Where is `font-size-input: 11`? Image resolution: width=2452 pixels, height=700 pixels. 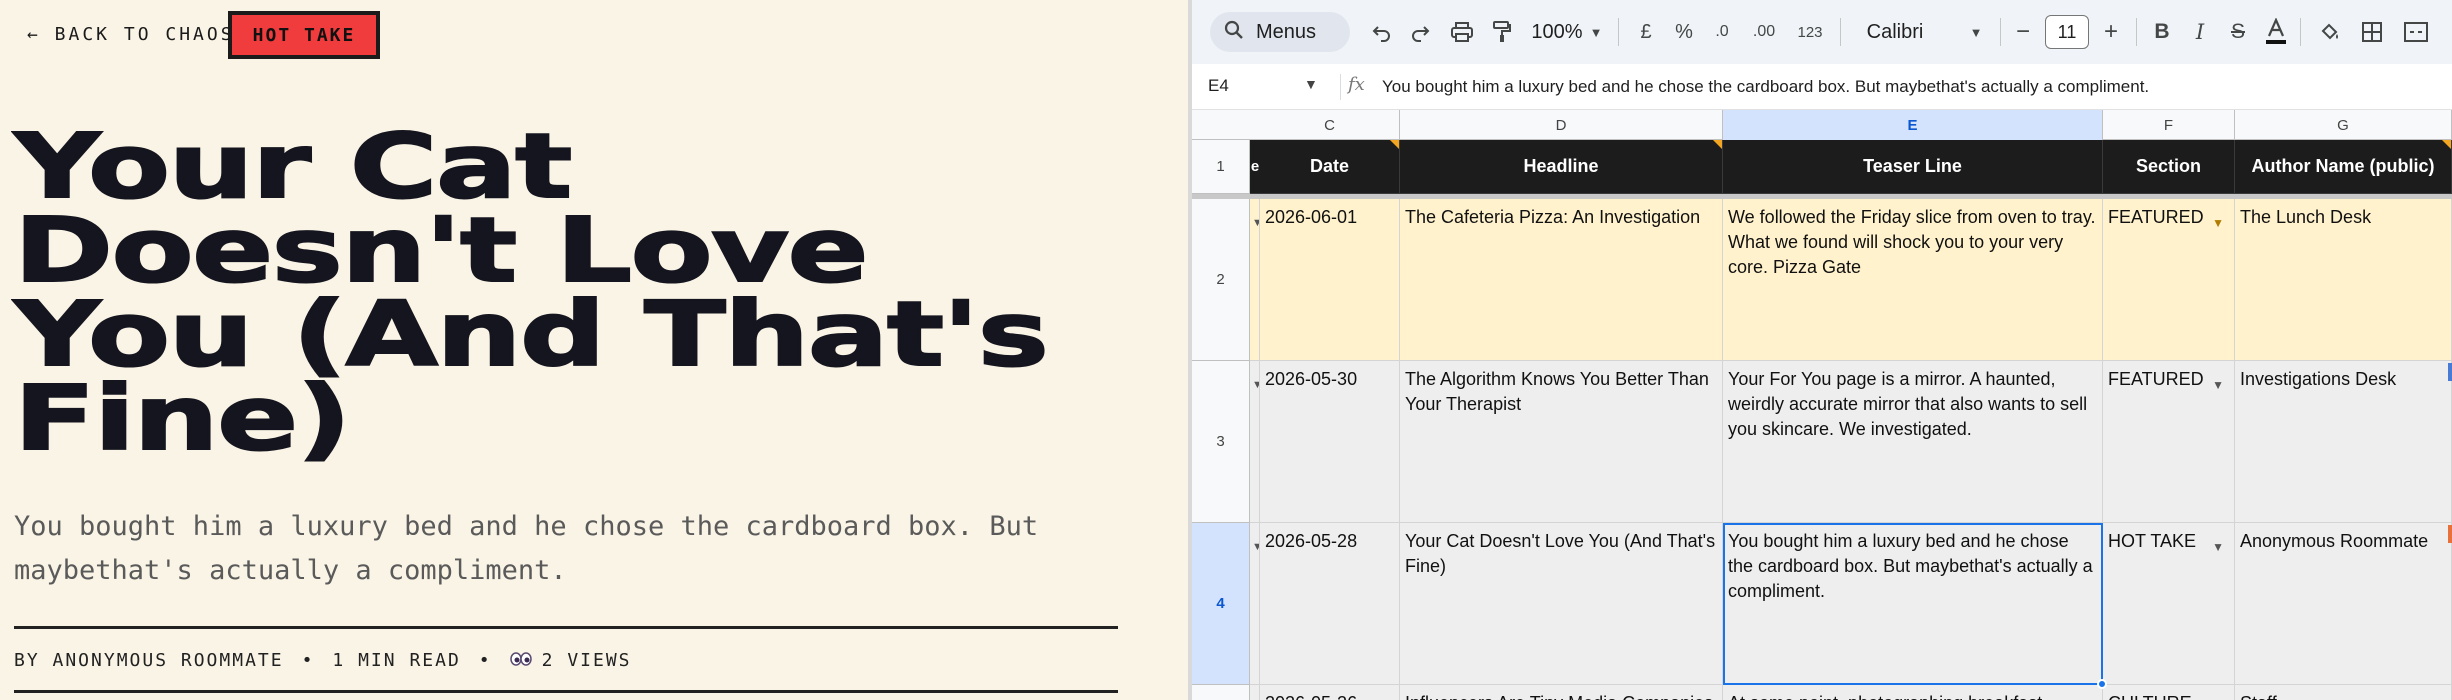
font-size-input: 11 is located at coordinates (2067, 32).